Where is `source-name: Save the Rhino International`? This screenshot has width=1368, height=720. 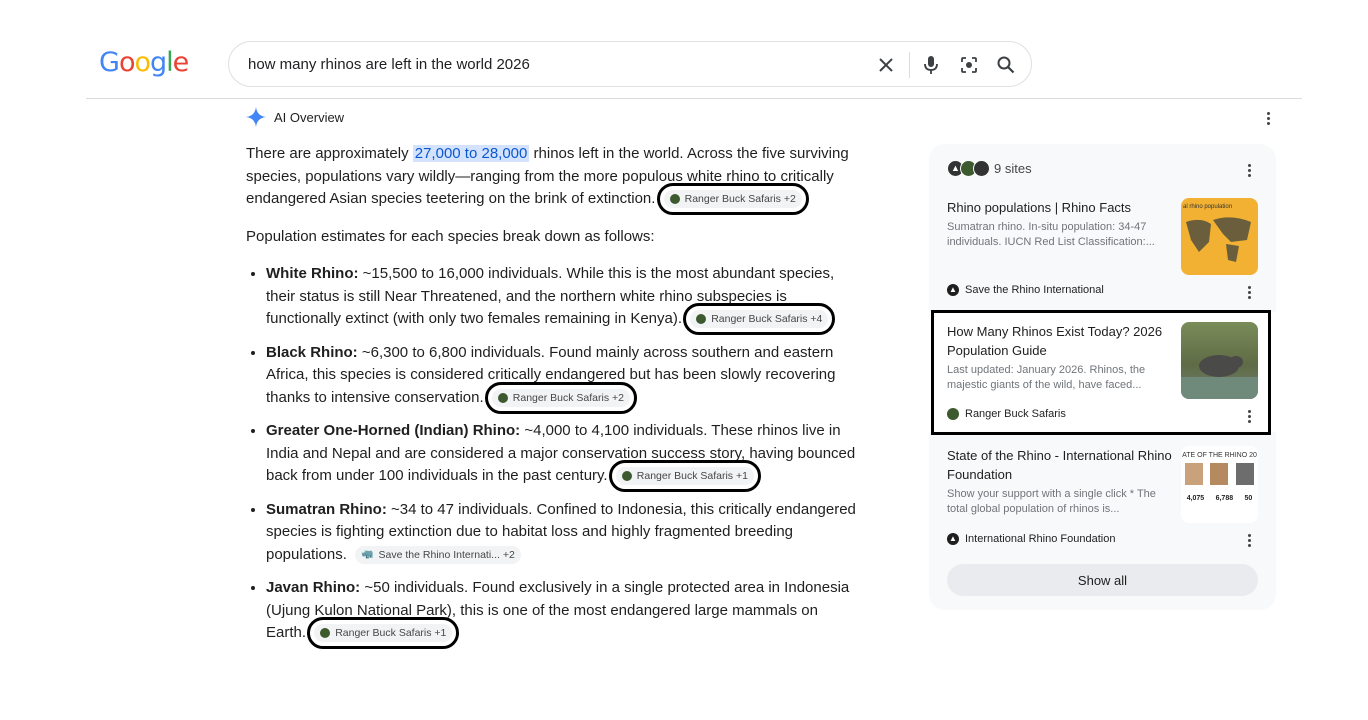 source-name: Save the Rhino International is located at coordinates (1034, 290).